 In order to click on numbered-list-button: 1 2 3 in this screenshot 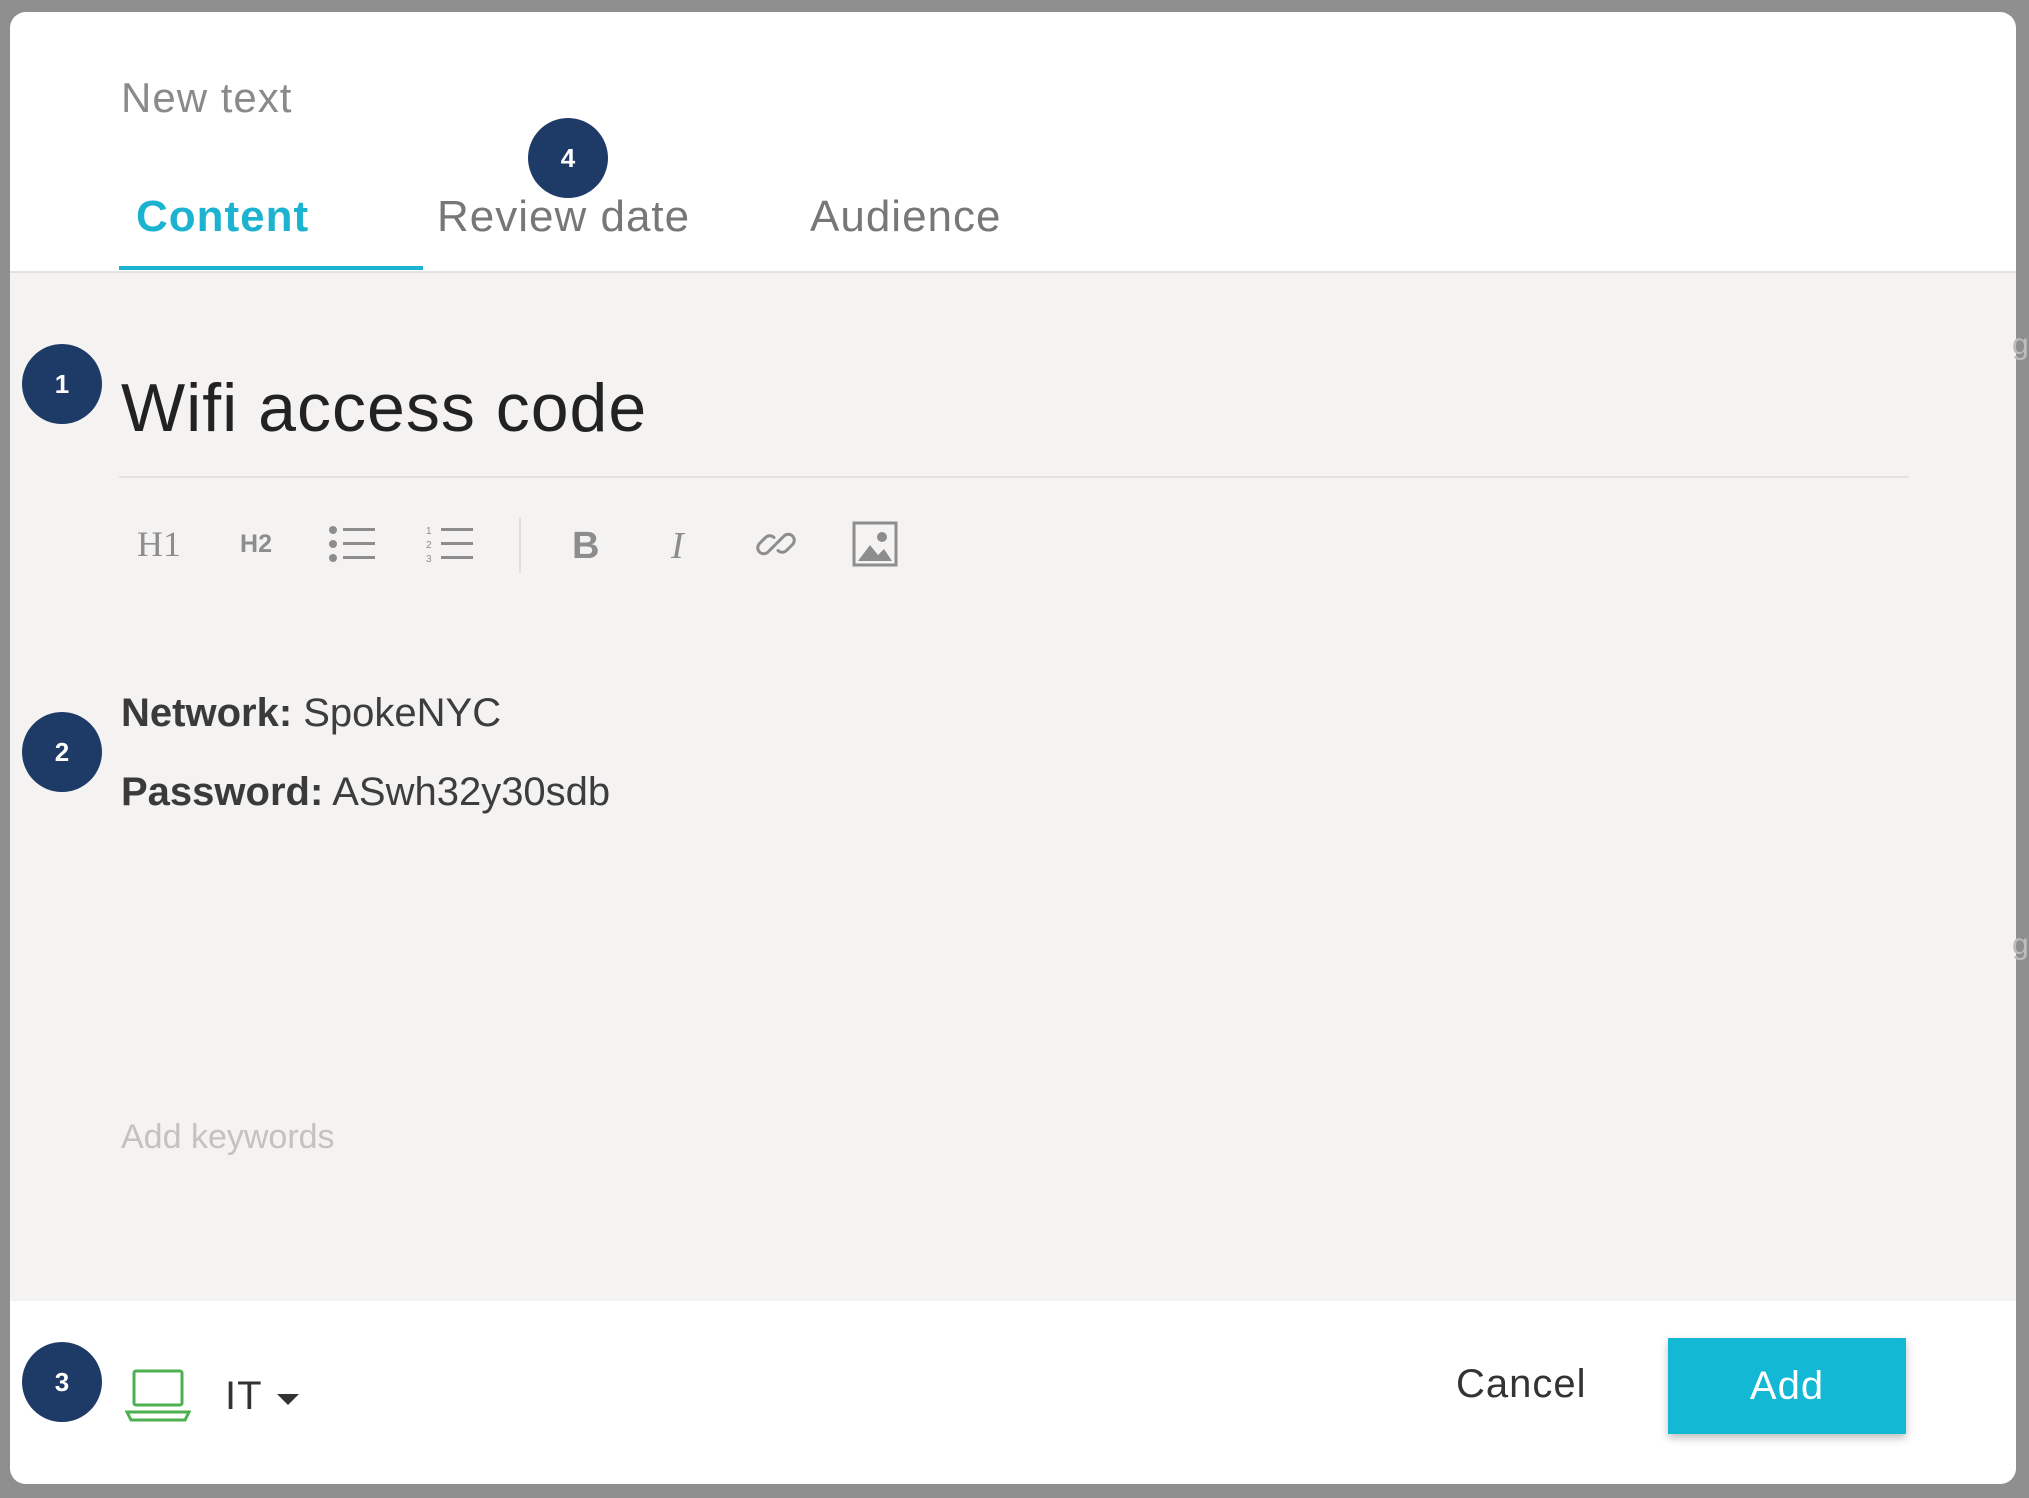, I will do `click(450, 544)`.